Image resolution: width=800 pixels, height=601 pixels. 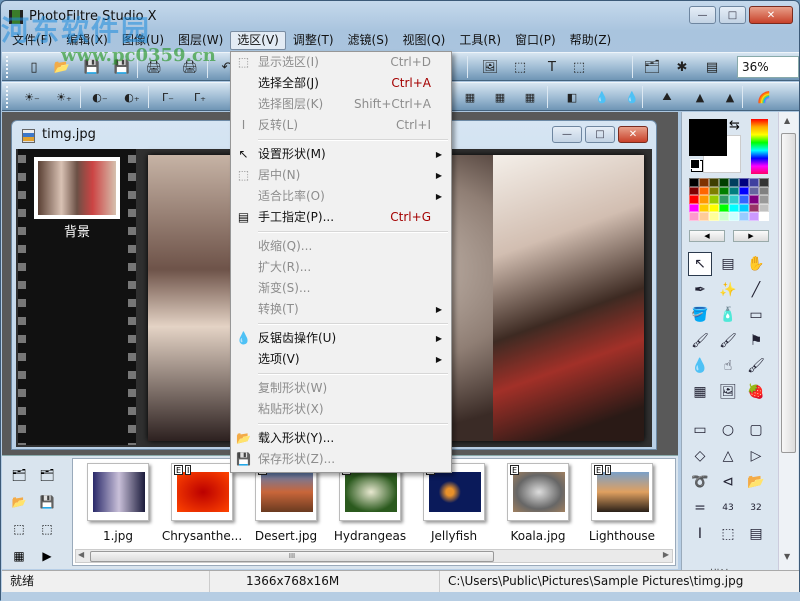 What do you see at coordinates (567, 134) in the screenshot?
I see `doc-minimize-button: —` at bounding box center [567, 134].